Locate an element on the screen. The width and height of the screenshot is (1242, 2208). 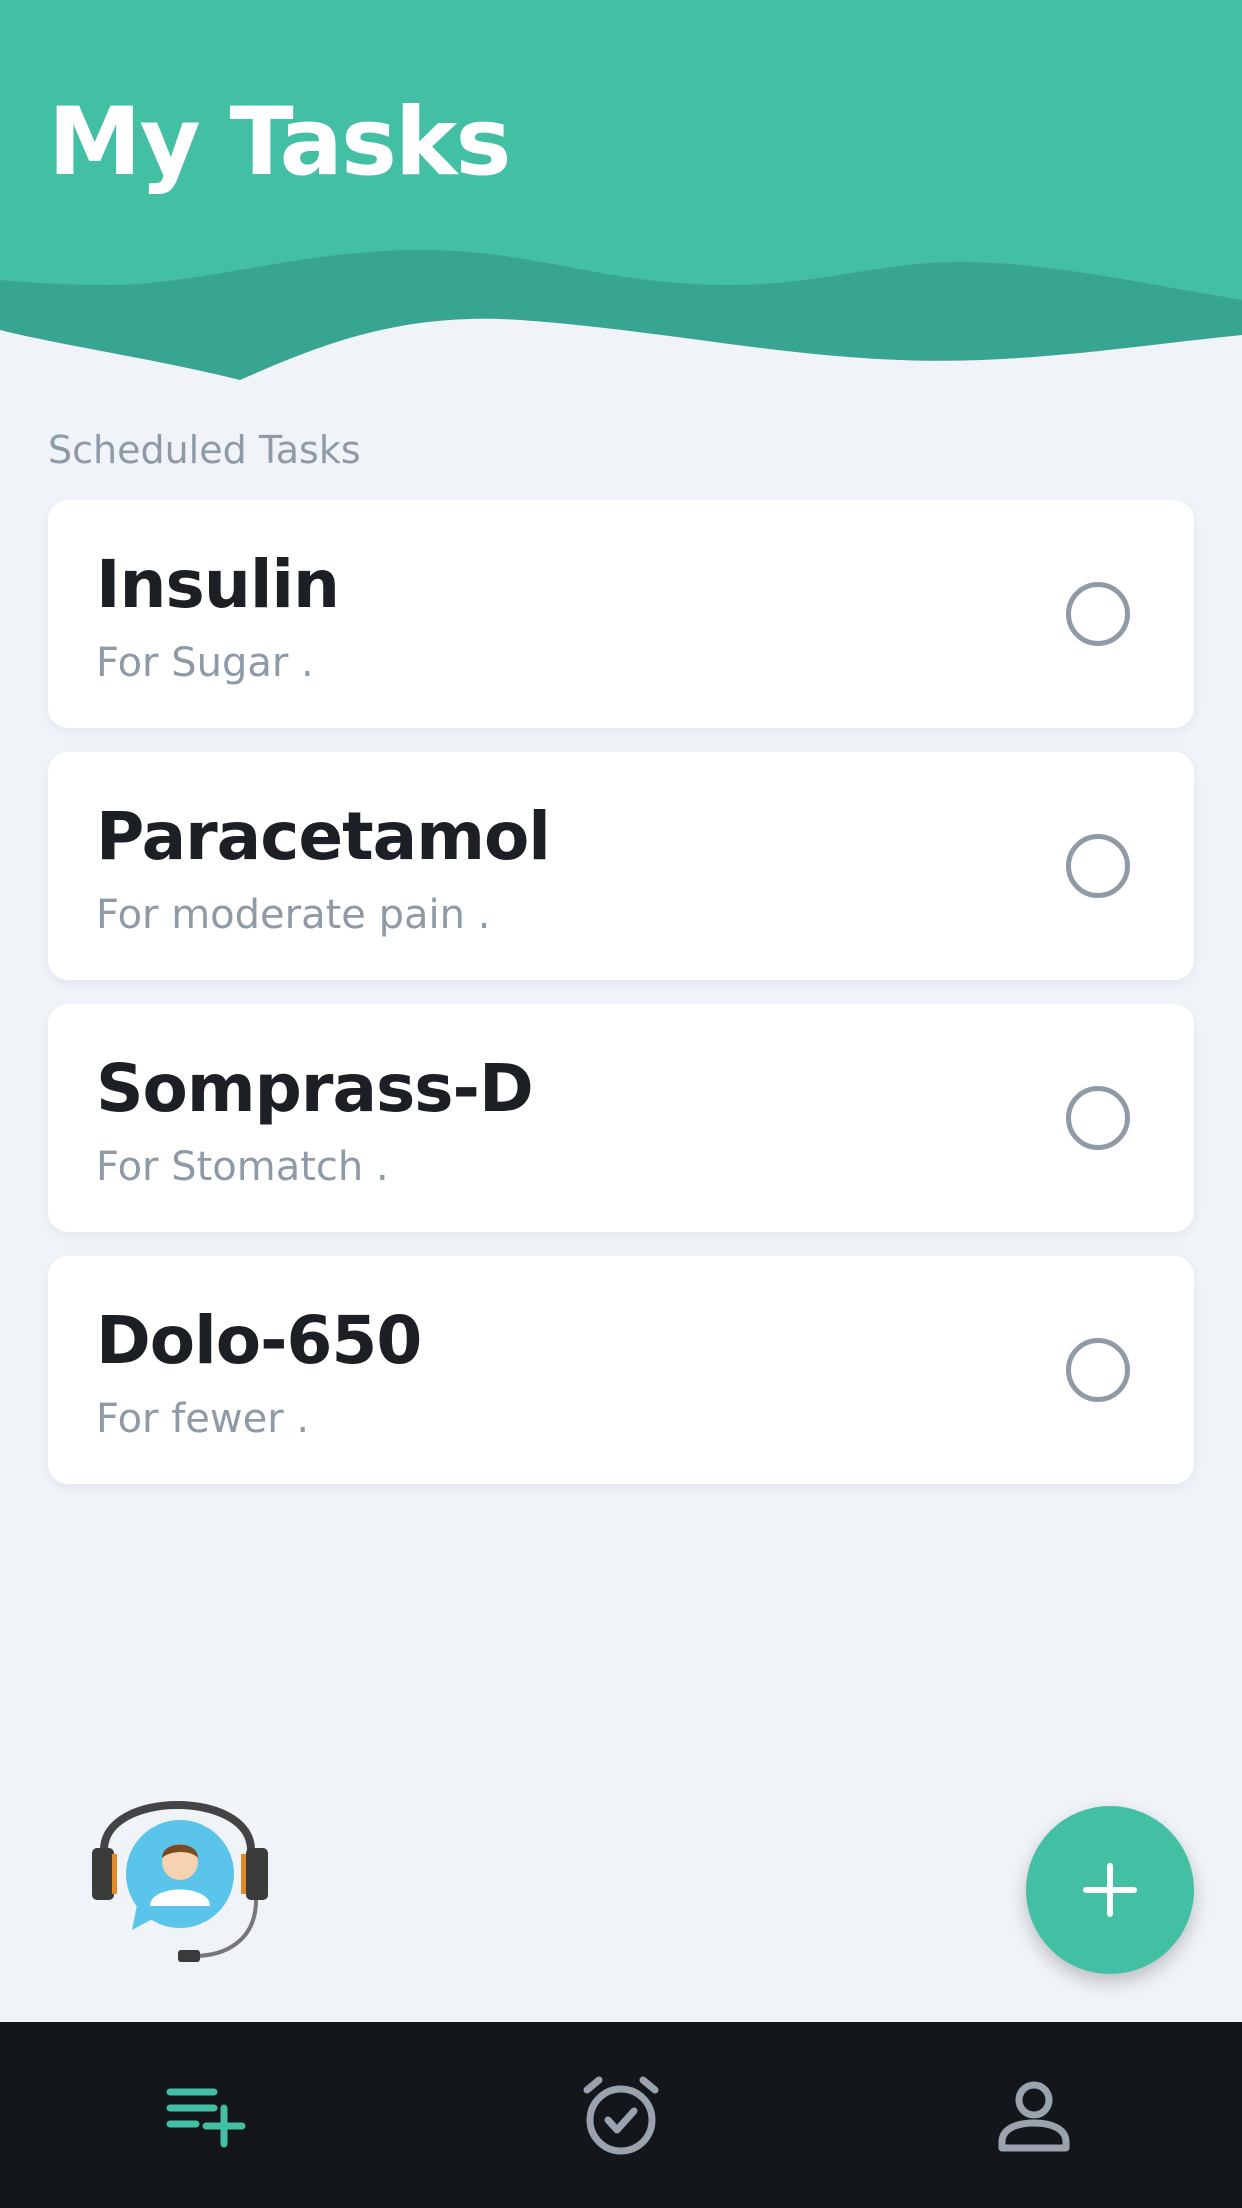
task-card: Insulin For Sugar . is located at coordinates (621, 614).